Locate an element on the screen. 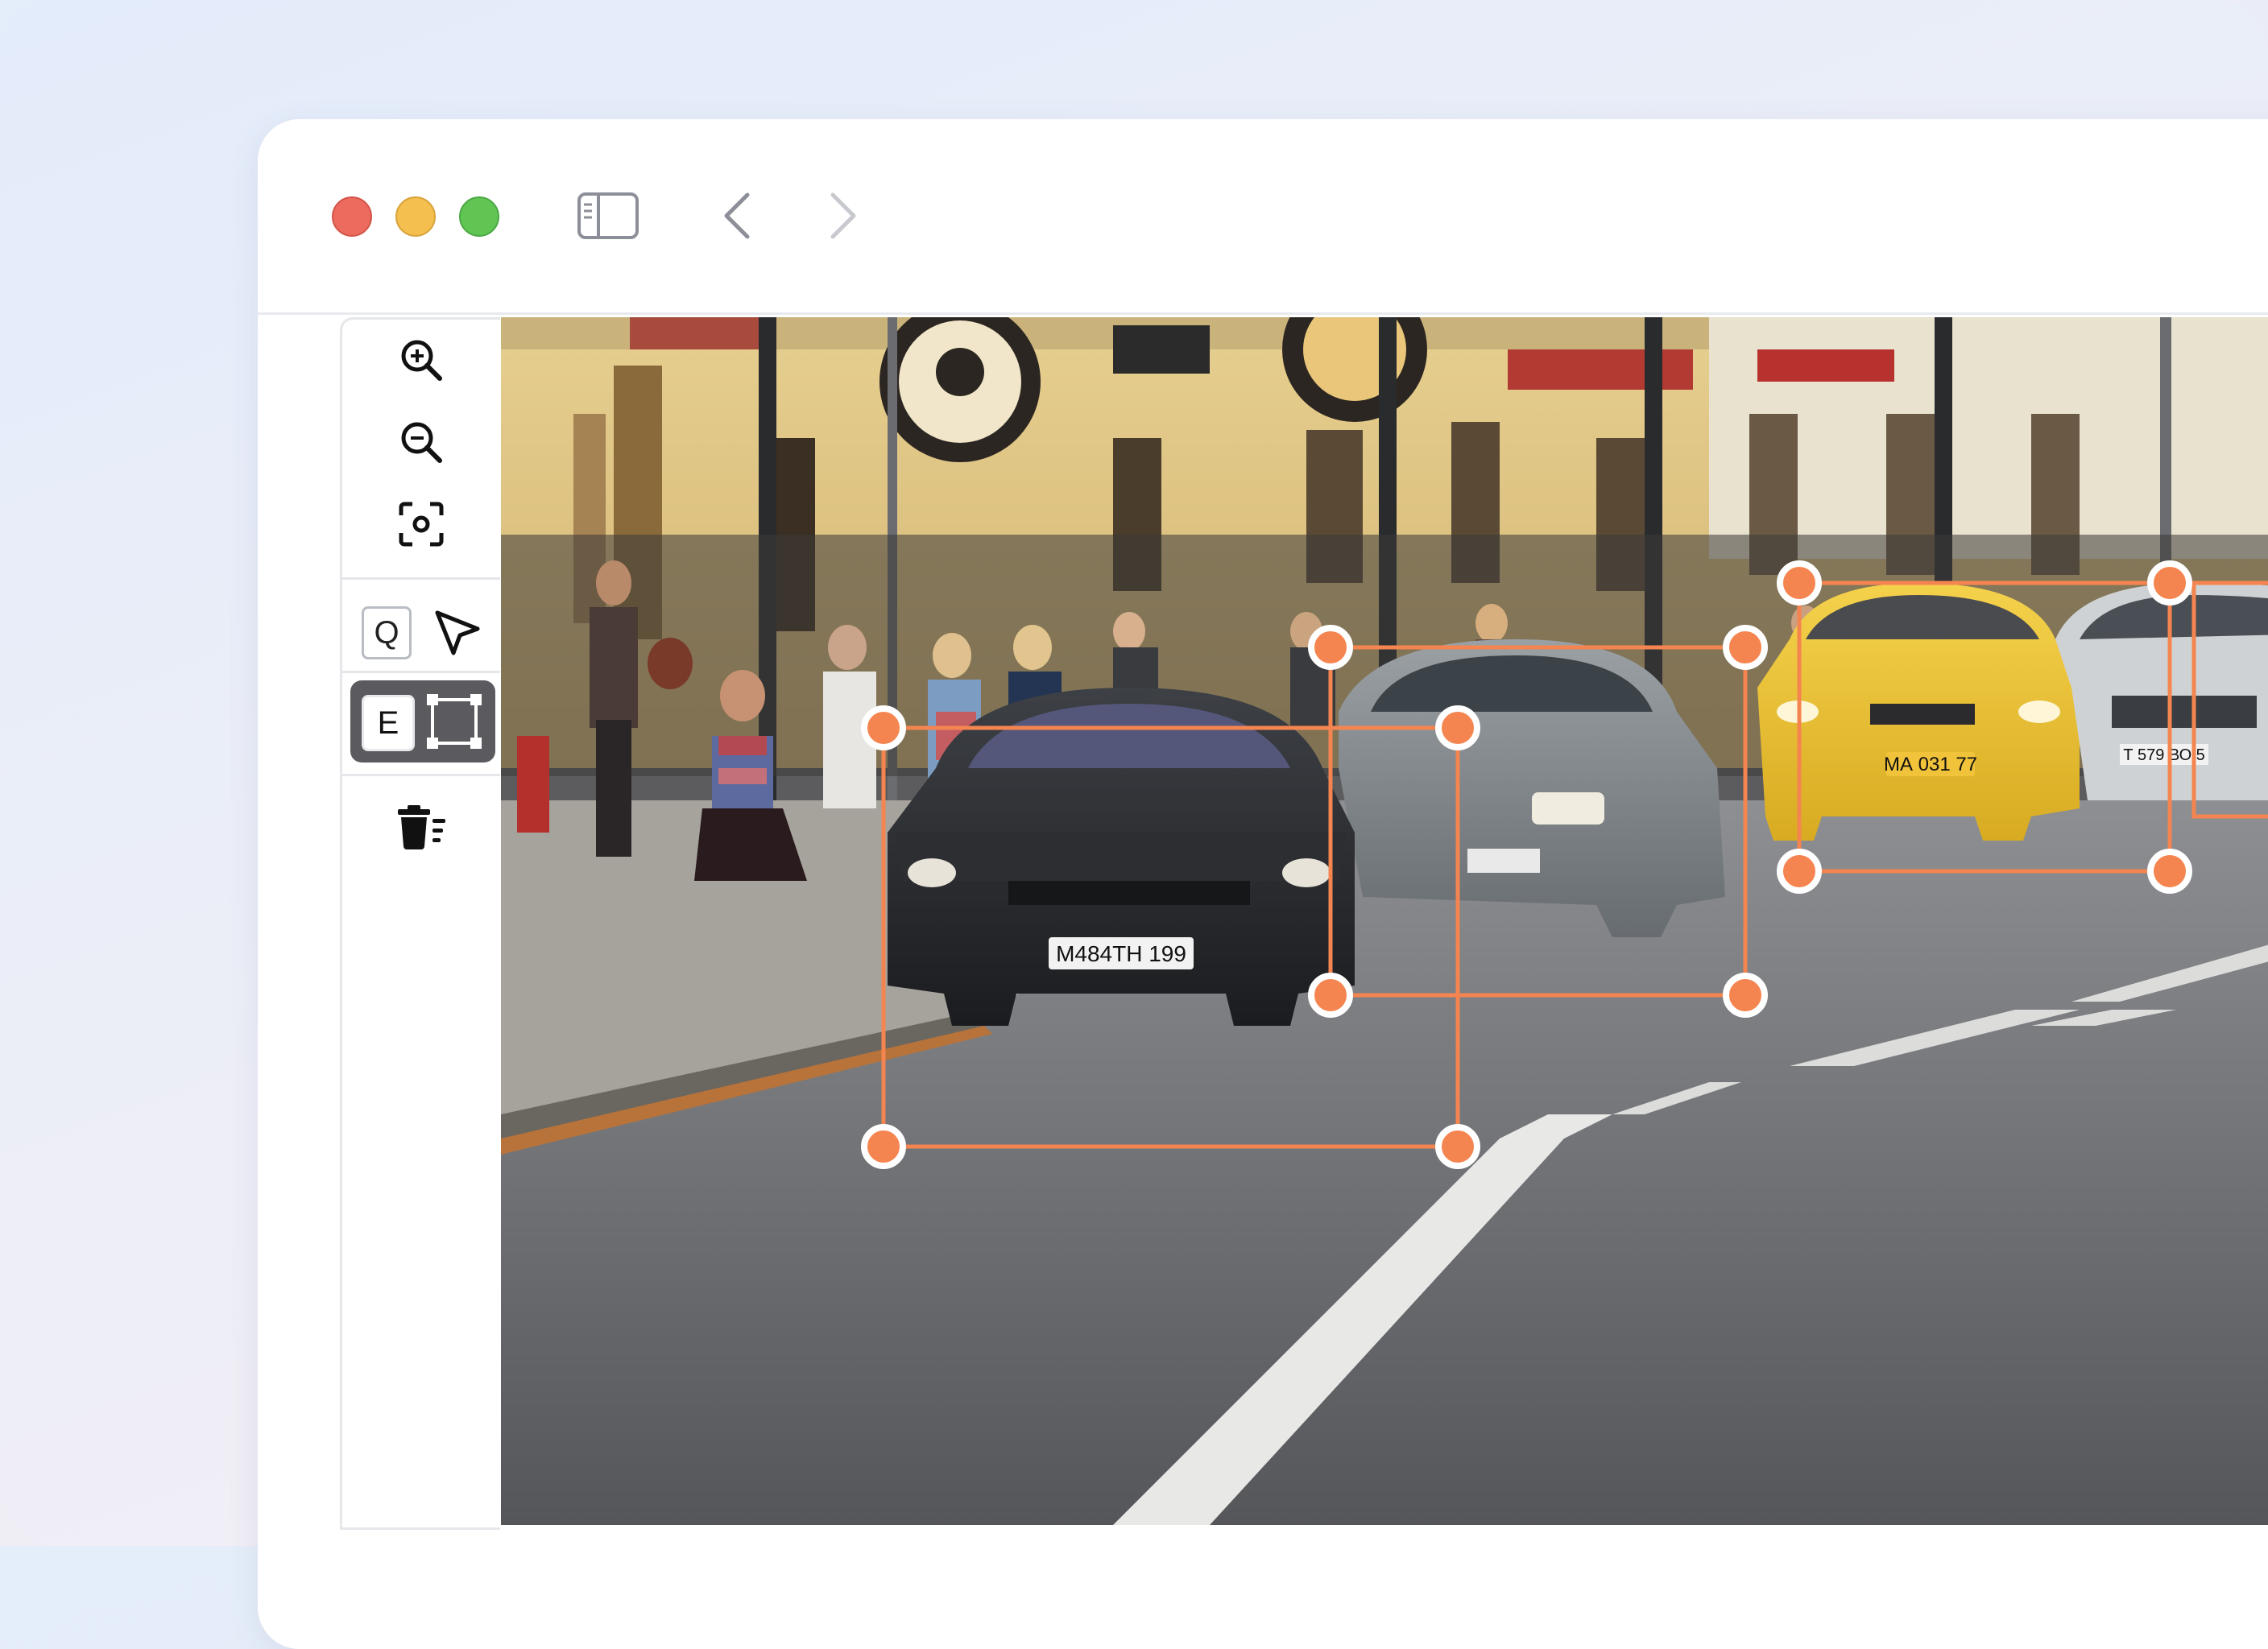 The width and height of the screenshot is (2268, 1649). zoom-in-icon is located at coordinates (421, 360).